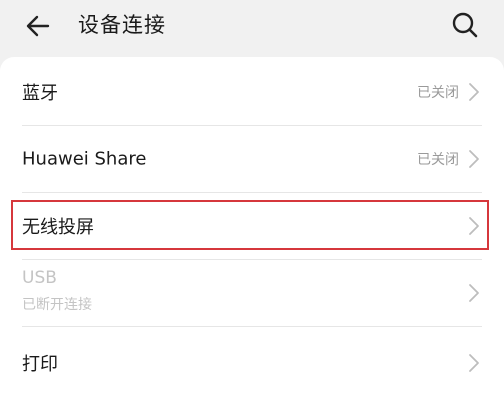  I want to click on settings-item-label: 蓝牙, so click(40, 93).